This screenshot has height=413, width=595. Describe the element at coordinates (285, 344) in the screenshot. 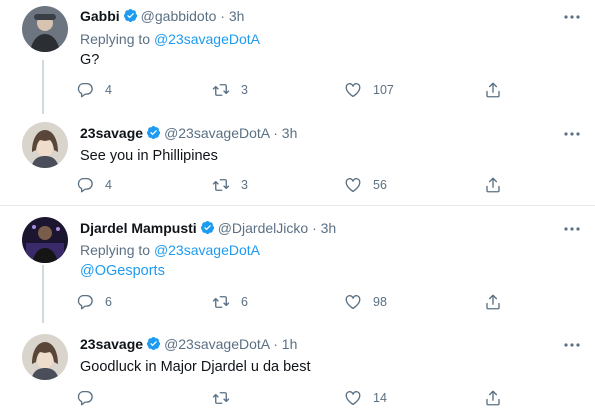

I see `timestamp: · 1h` at that location.